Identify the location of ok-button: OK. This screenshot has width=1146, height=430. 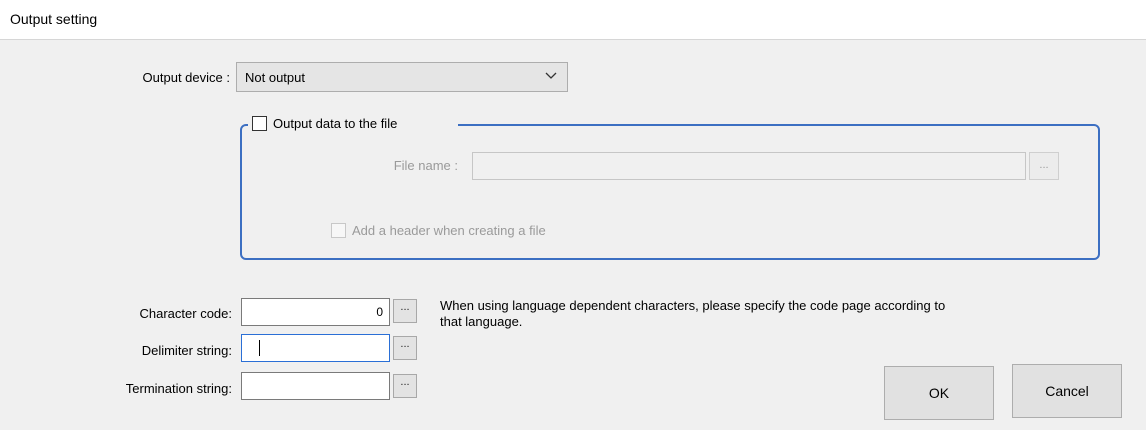
(939, 393).